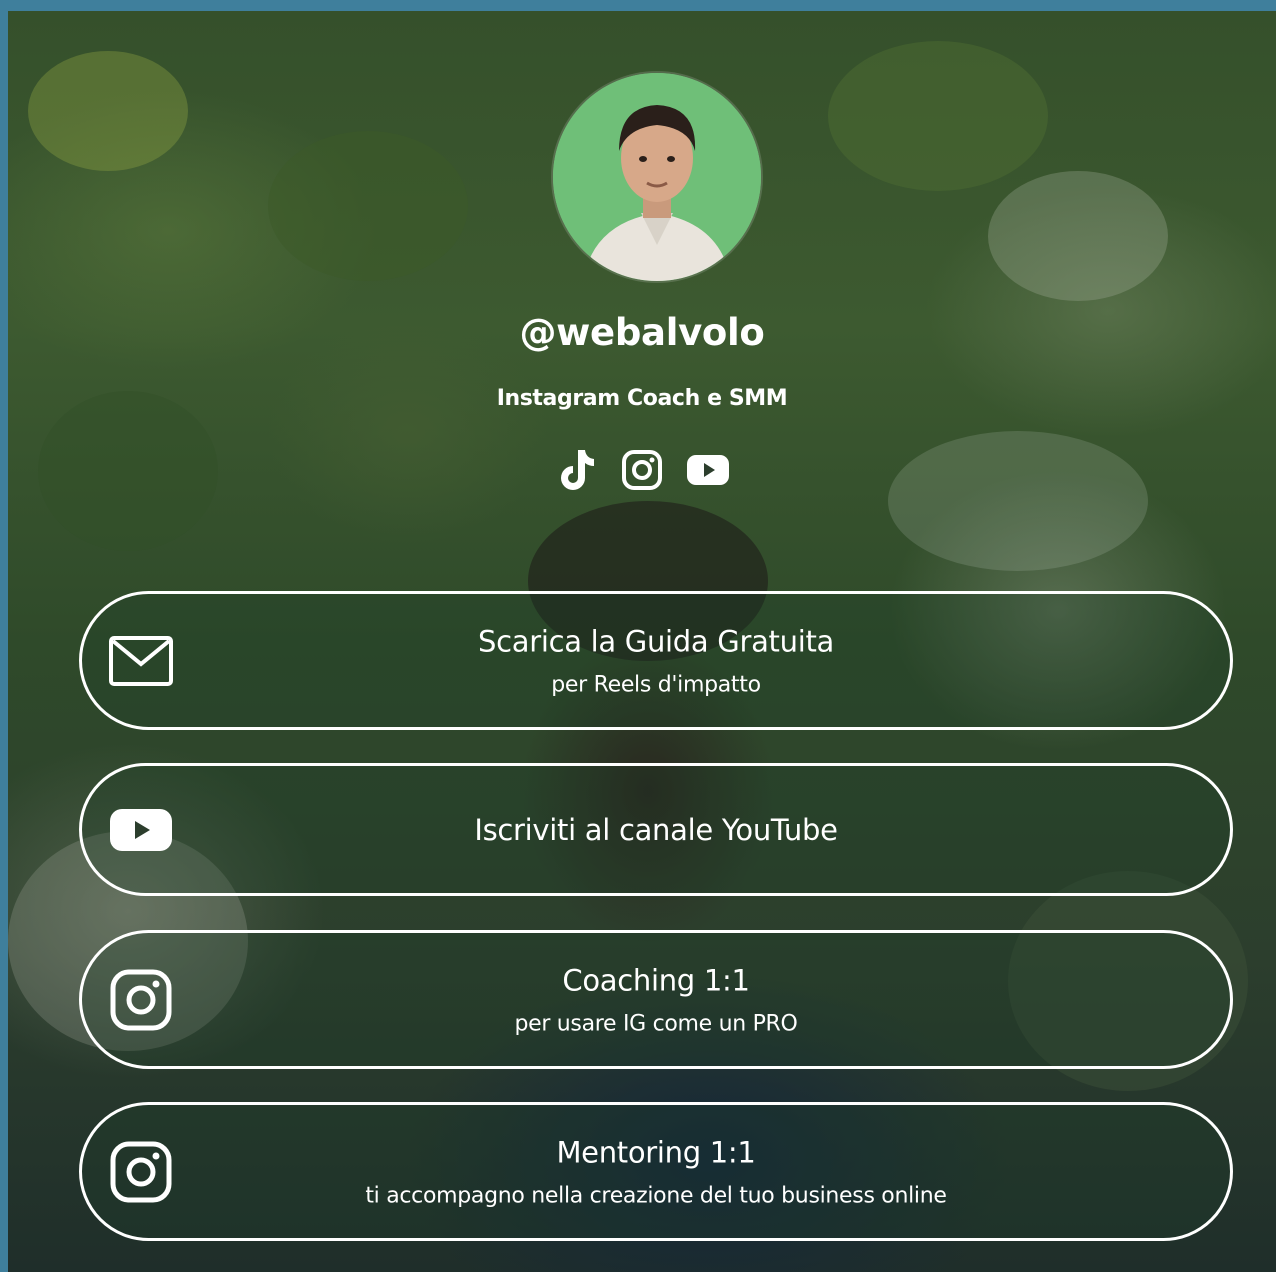  I want to click on profile-photo, so click(657, 177).